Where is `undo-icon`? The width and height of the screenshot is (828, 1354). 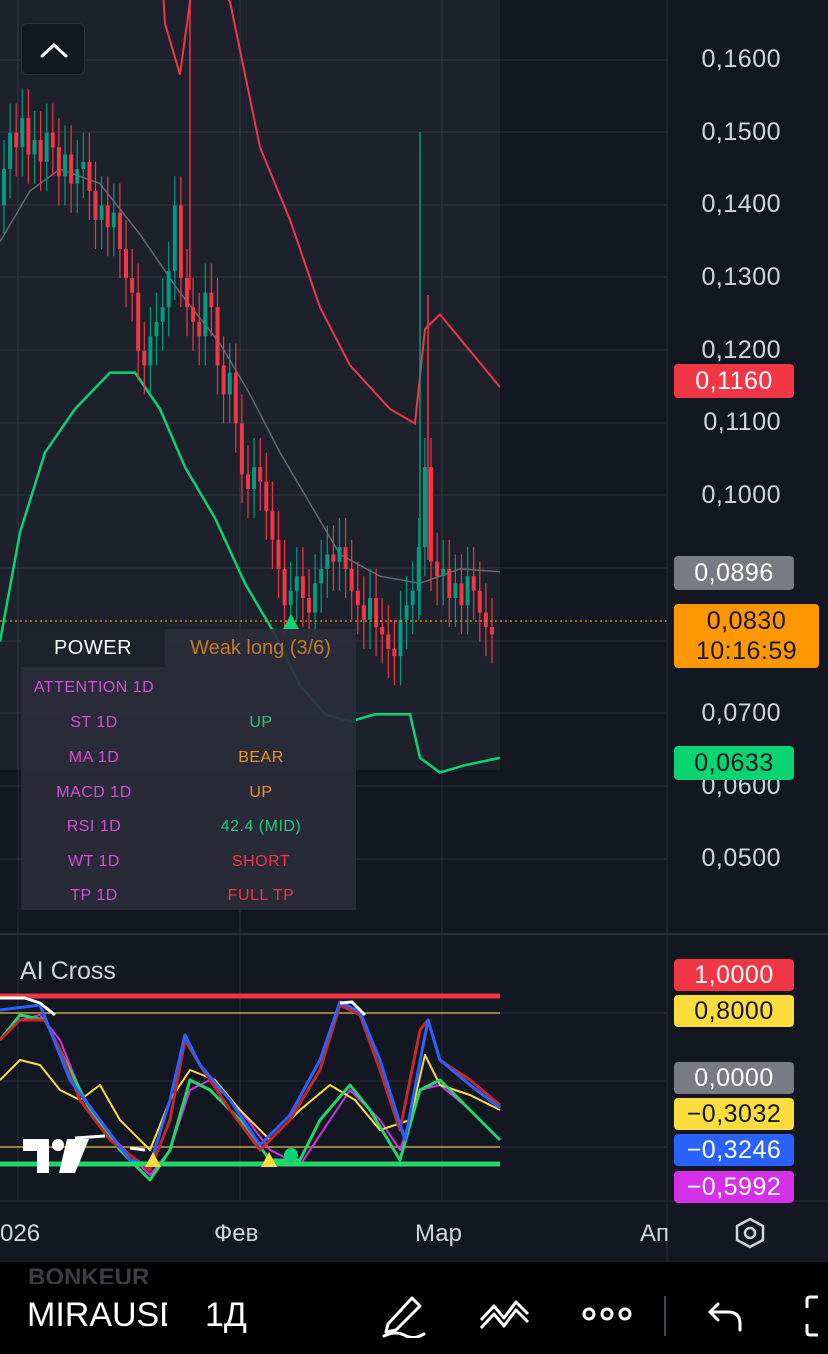
undo-icon is located at coordinates (726, 1315).